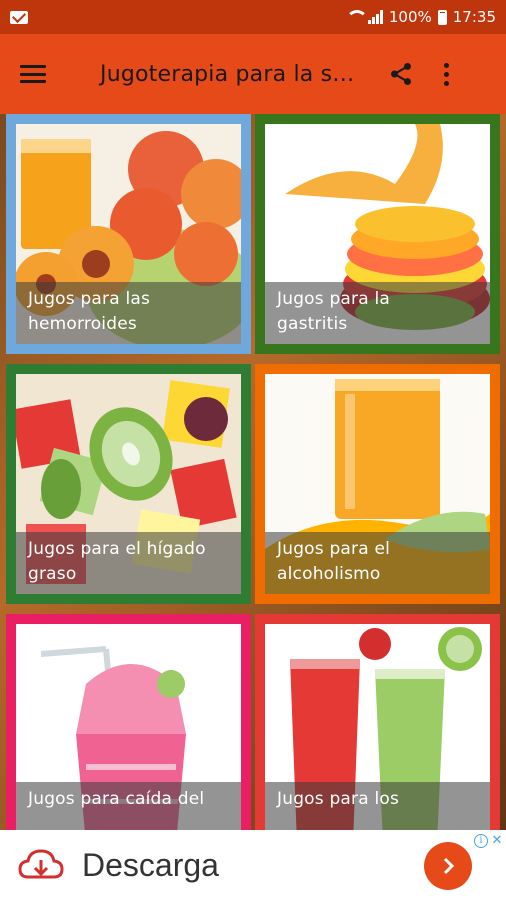 This screenshot has width=506, height=900. Describe the element at coordinates (41, 865) in the screenshot. I see `cloud-download-icon` at that location.